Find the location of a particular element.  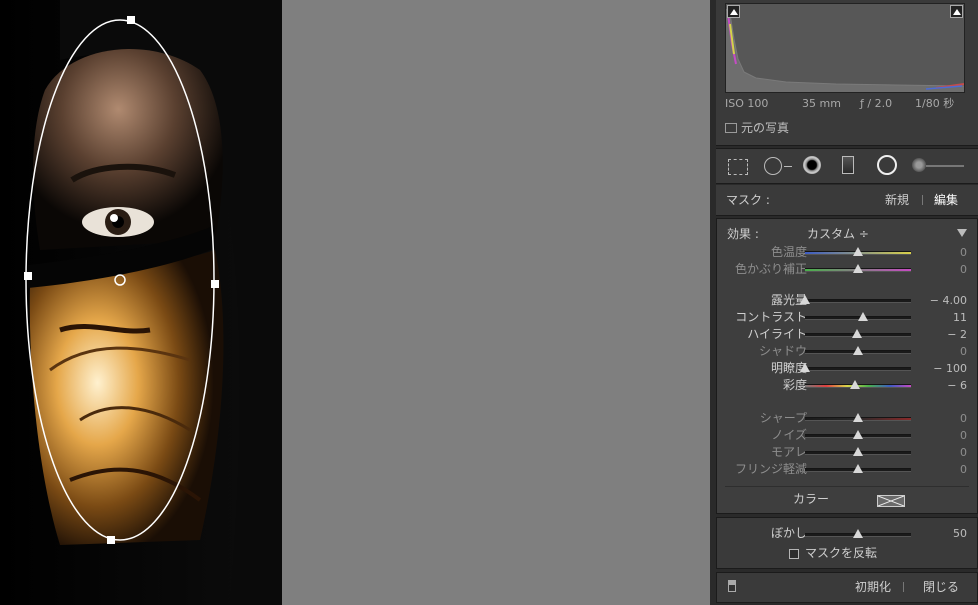

histogram-graph is located at coordinates (845, 48).